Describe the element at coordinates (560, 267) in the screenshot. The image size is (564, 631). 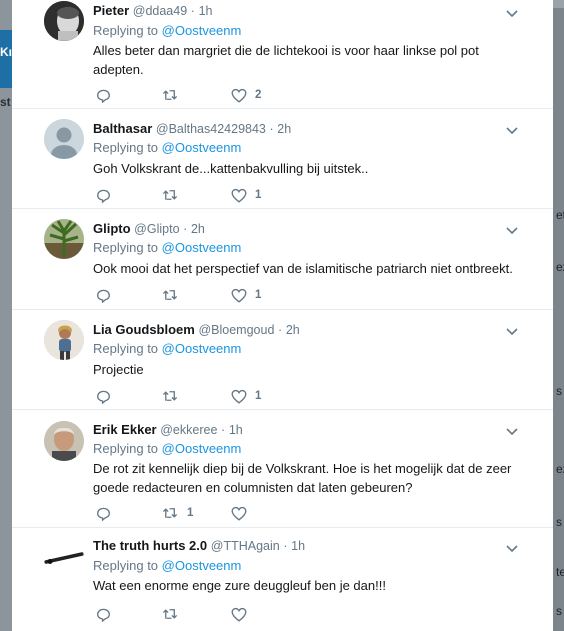
I see `background-text: ez` at that location.